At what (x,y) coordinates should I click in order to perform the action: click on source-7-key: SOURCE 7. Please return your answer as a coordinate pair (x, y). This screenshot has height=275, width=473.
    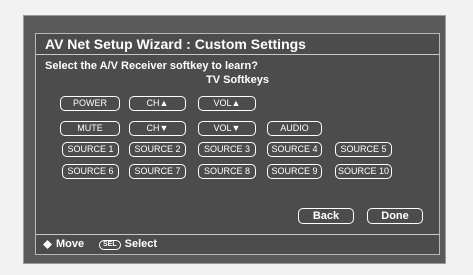
    Looking at the image, I should click on (157, 171).